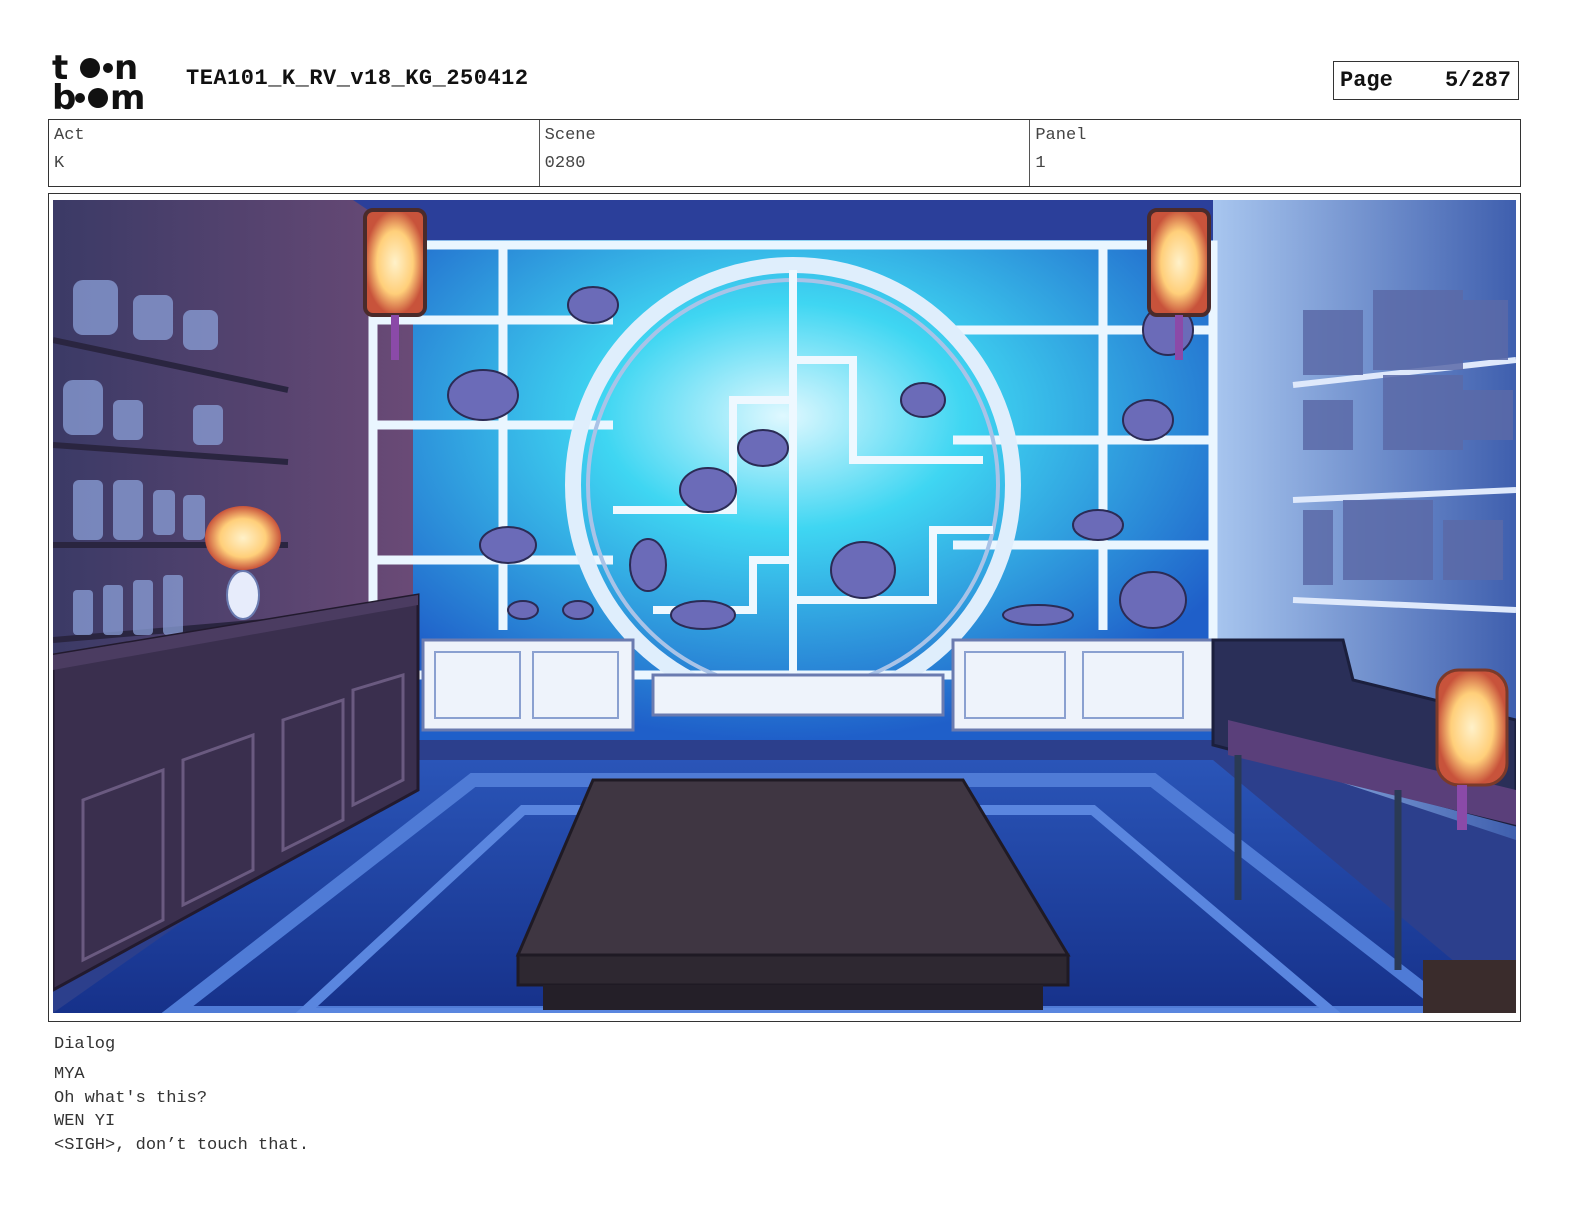  I want to click on panel-cell: Panel 1, so click(1275, 153).